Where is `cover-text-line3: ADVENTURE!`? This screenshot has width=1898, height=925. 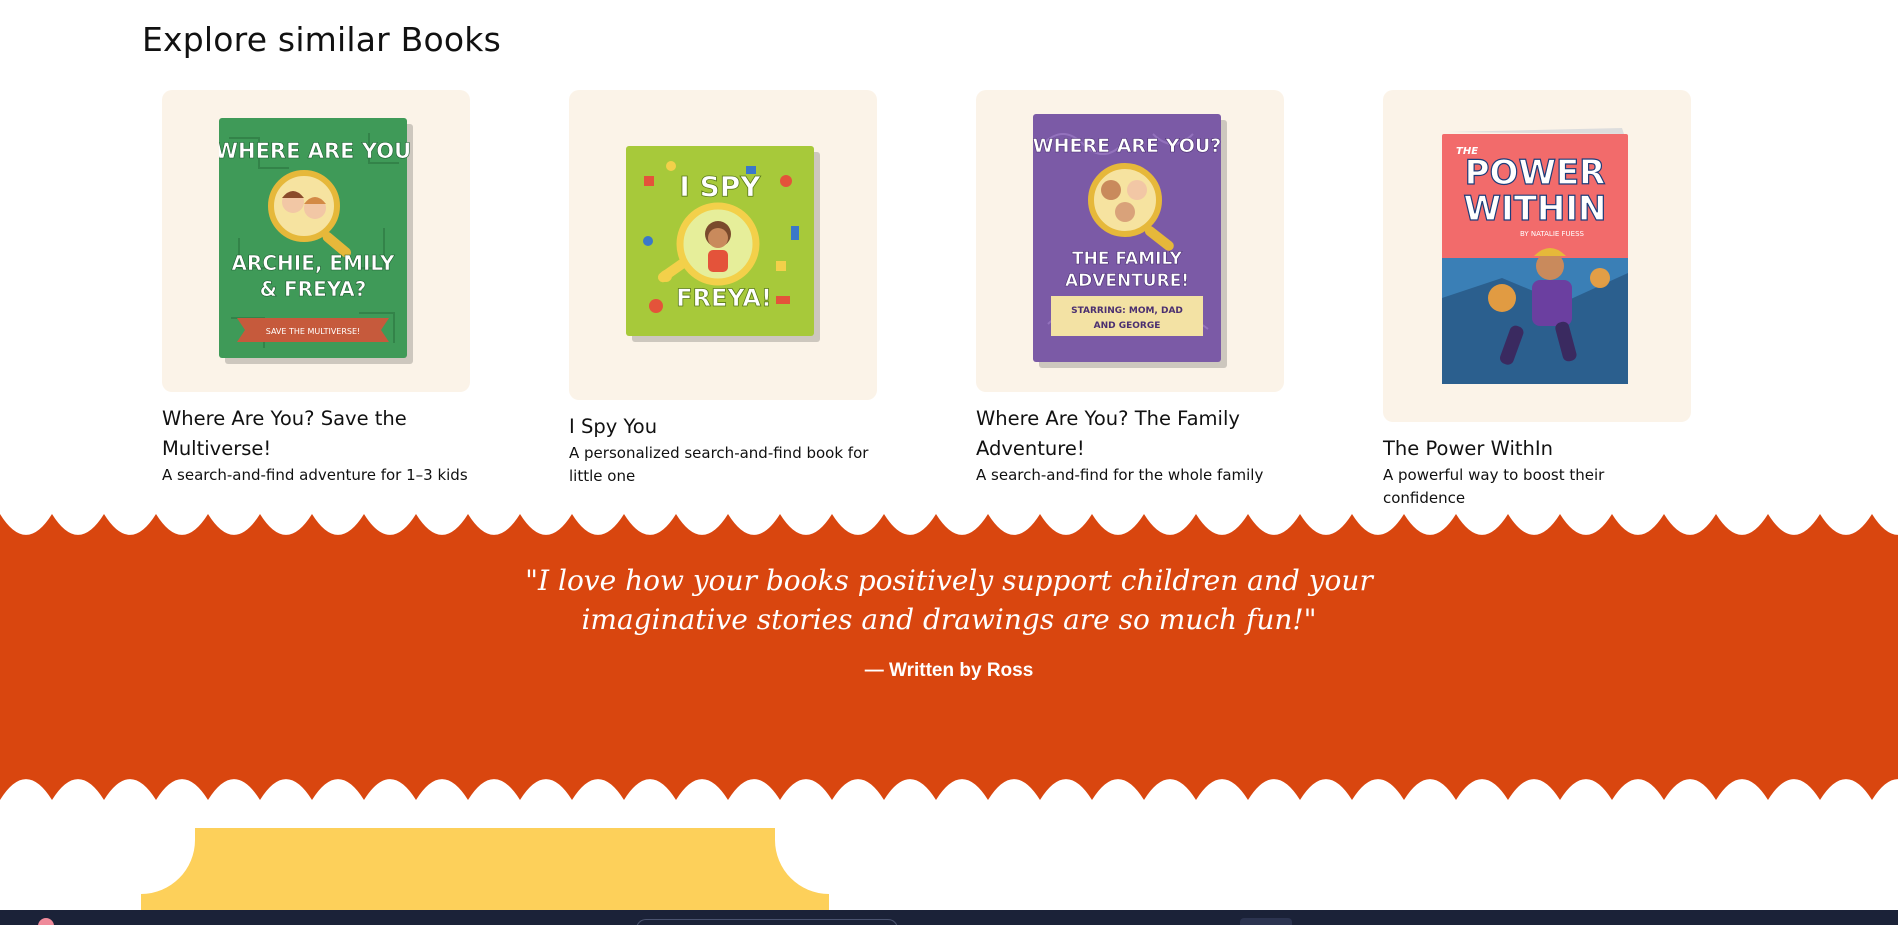
cover-text-line3: ADVENTURE! is located at coordinates (1127, 281).